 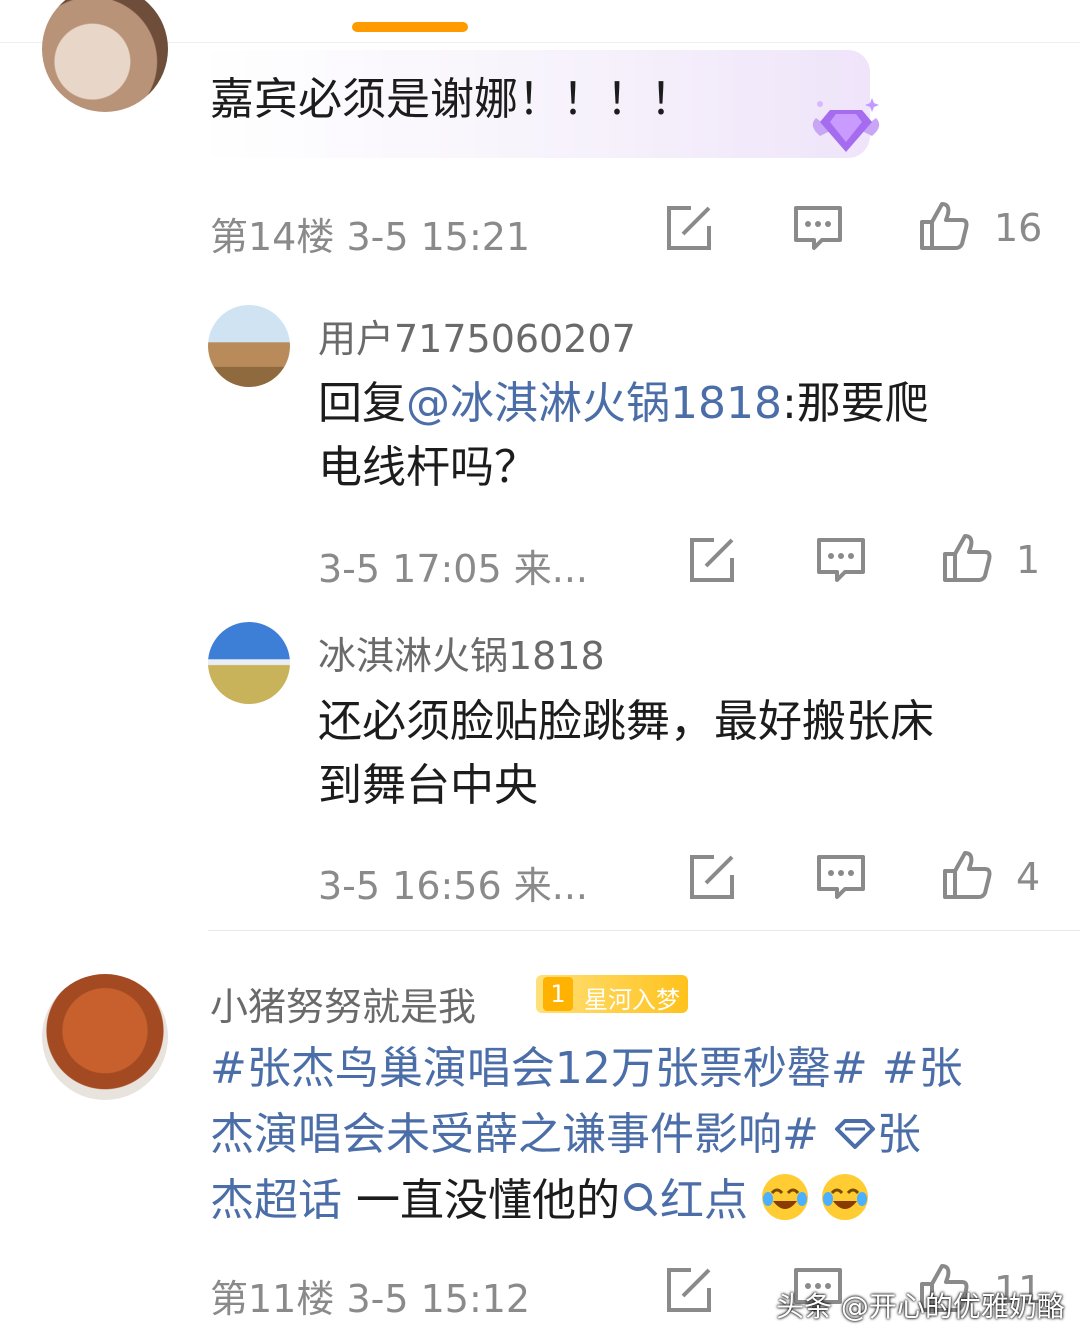 I want to click on floor-label: 第11楼, so click(x=272, y=1299).